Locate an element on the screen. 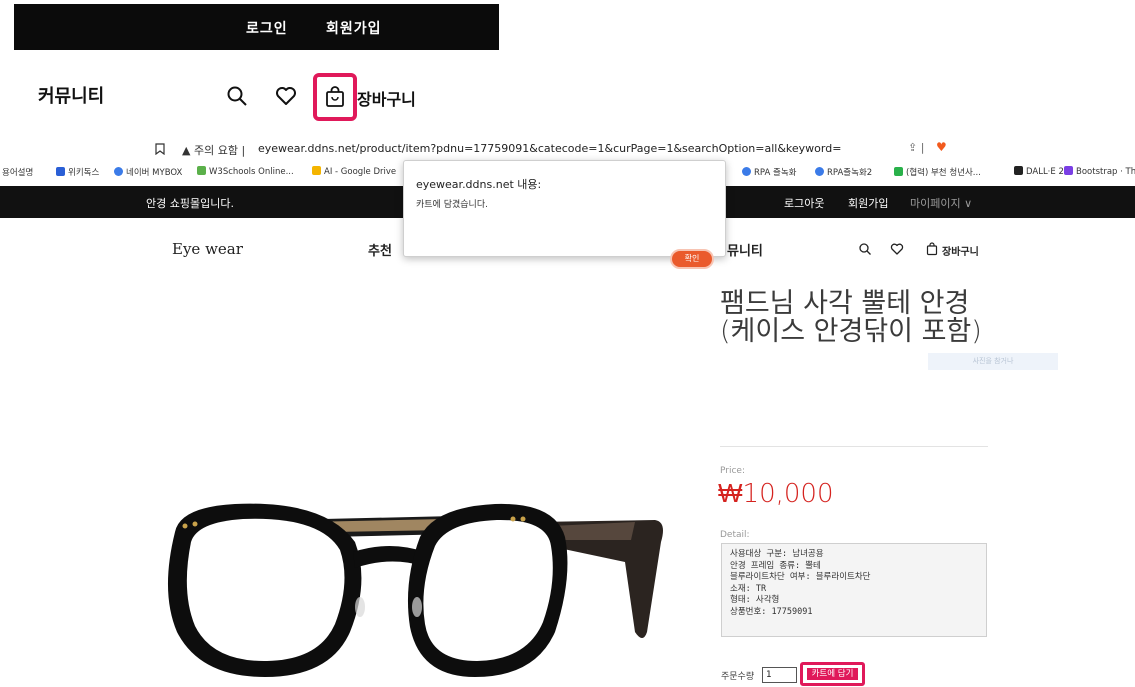 The image size is (1135, 687). signup-link-small: 회원가입 is located at coordinates (868, 203).